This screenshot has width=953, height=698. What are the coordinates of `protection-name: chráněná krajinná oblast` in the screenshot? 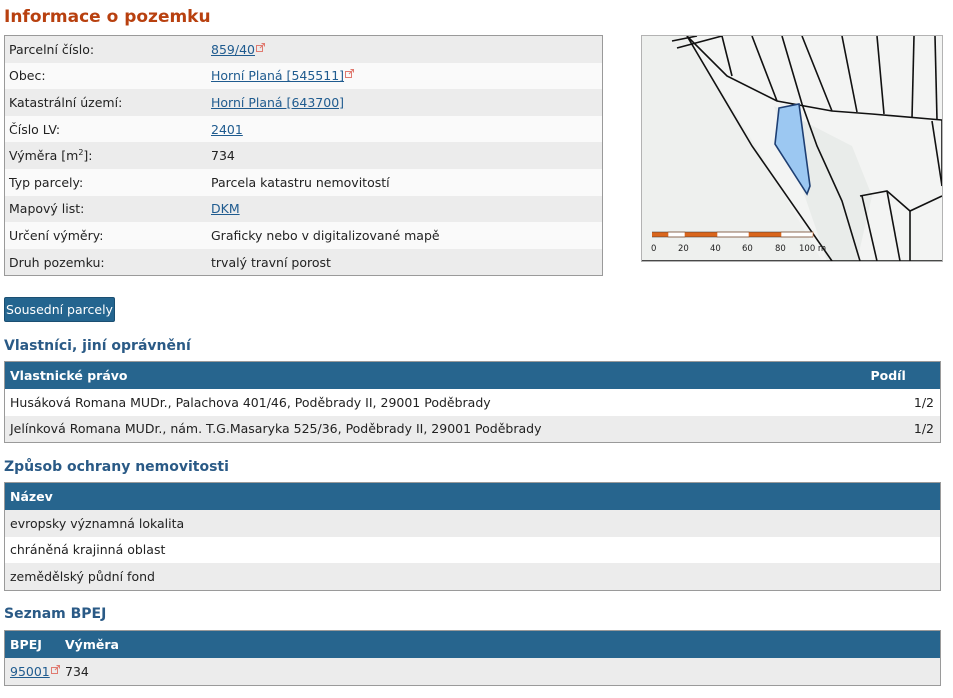 It's located at (472, 549).